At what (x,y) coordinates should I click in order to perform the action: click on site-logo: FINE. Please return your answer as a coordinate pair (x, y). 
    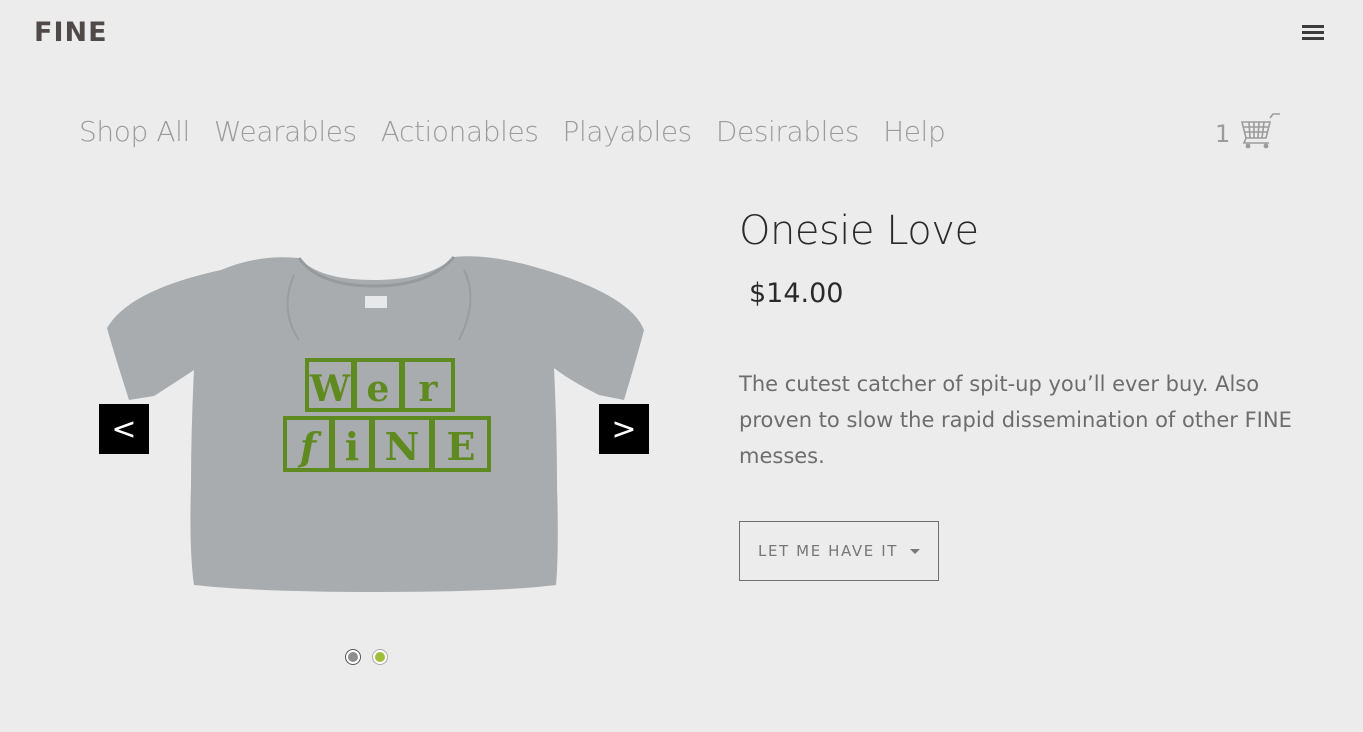
    Looking at the image, I should click on (71, 32).